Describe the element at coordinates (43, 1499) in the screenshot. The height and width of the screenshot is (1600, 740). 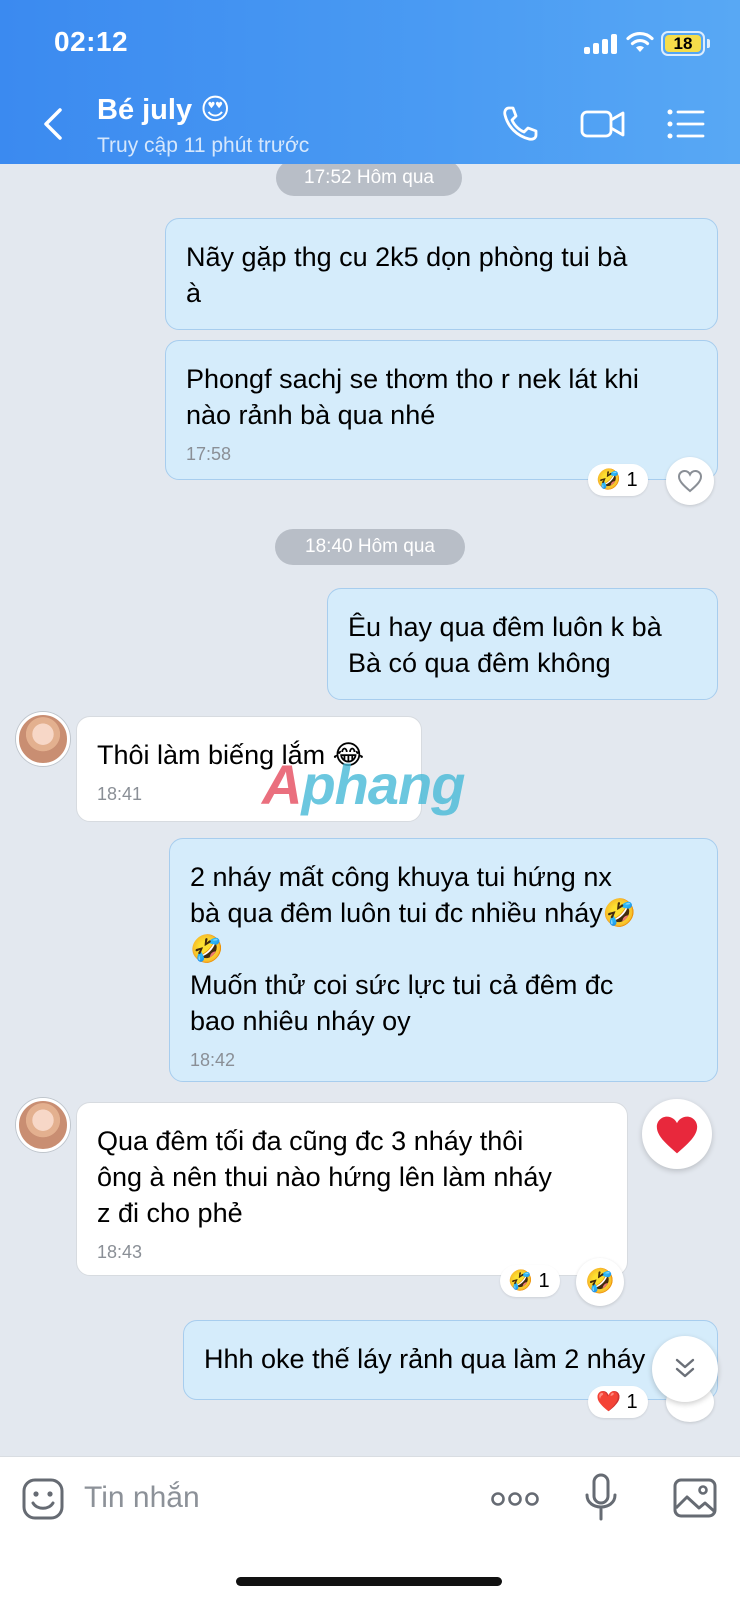
I see `sticker-icon` at that location.